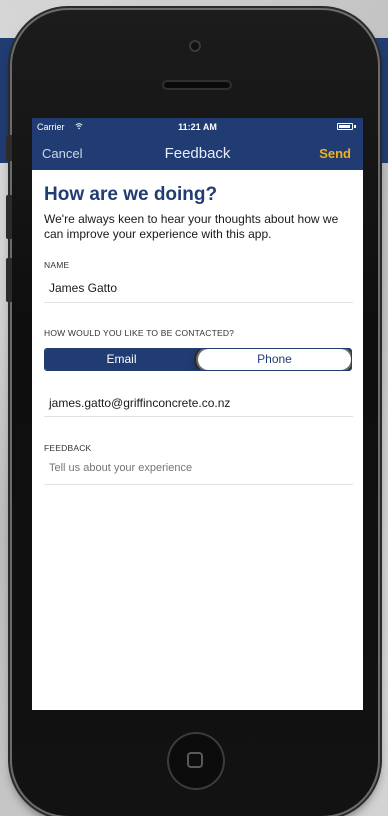 This screenshot has height=816, width=388. Describe the element at coordinates (198, 302) in the screenshot. I see `name-field-divider` at that location.